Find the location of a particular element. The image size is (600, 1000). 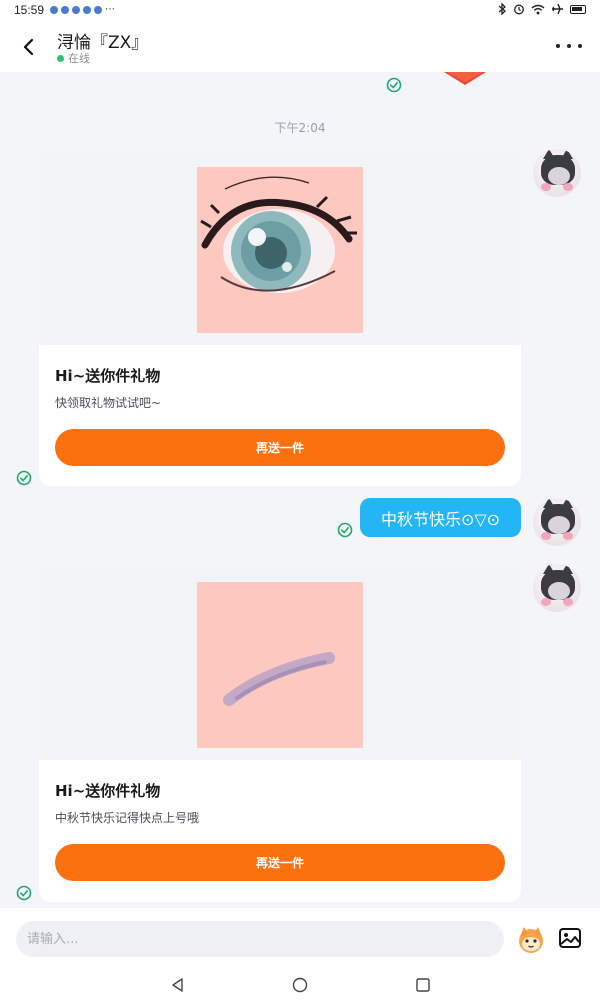

alarm-icon is located at coordinates (519, 9).